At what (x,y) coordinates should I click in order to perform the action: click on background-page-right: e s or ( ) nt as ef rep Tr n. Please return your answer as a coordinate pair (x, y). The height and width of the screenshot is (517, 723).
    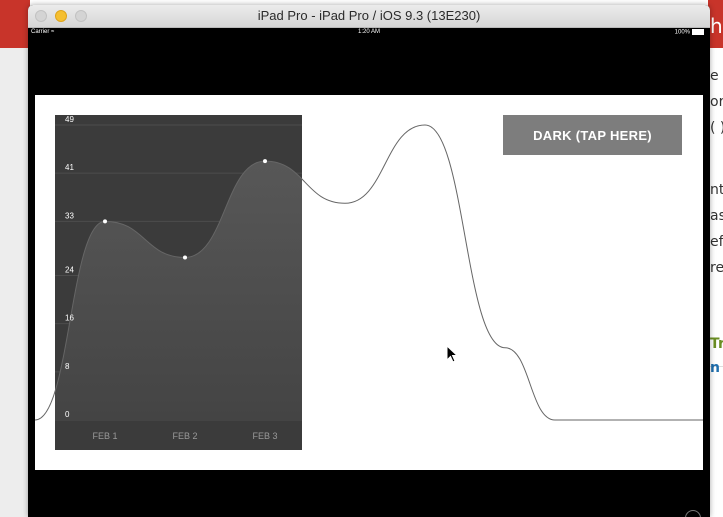
    Looking at the image, I should click on (715, 282).